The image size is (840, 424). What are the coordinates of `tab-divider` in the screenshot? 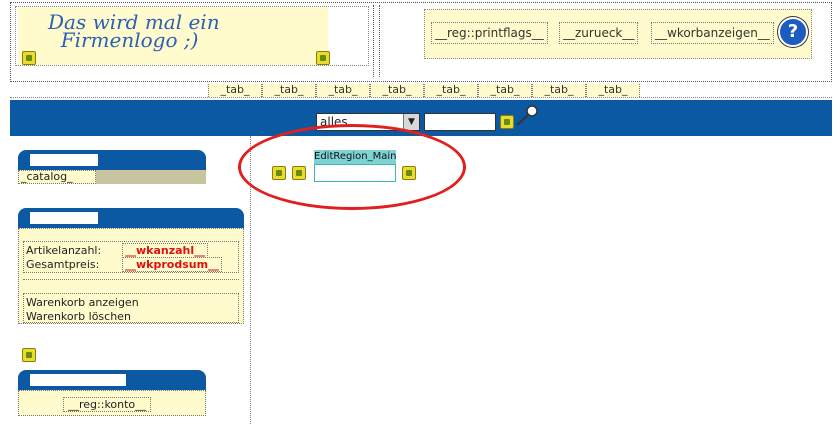 It's located at (421, 97).